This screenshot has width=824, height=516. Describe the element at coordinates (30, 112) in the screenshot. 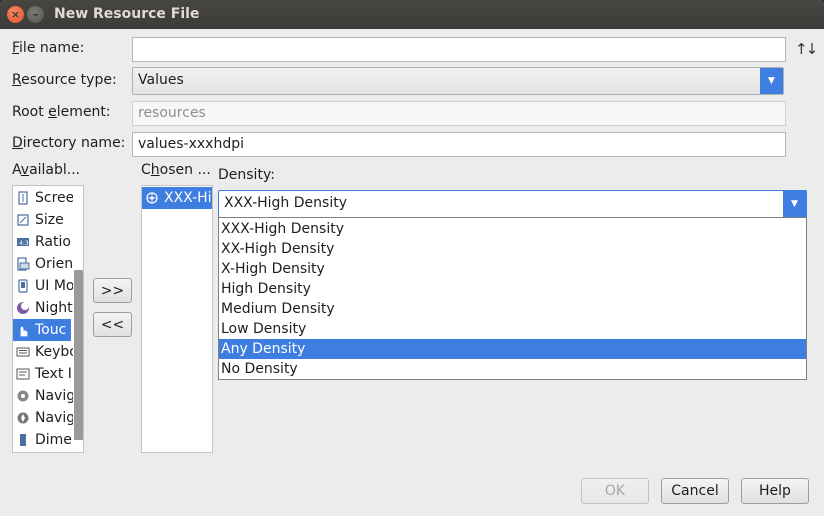

I see `root-element-label-prefix: Root` at that location.